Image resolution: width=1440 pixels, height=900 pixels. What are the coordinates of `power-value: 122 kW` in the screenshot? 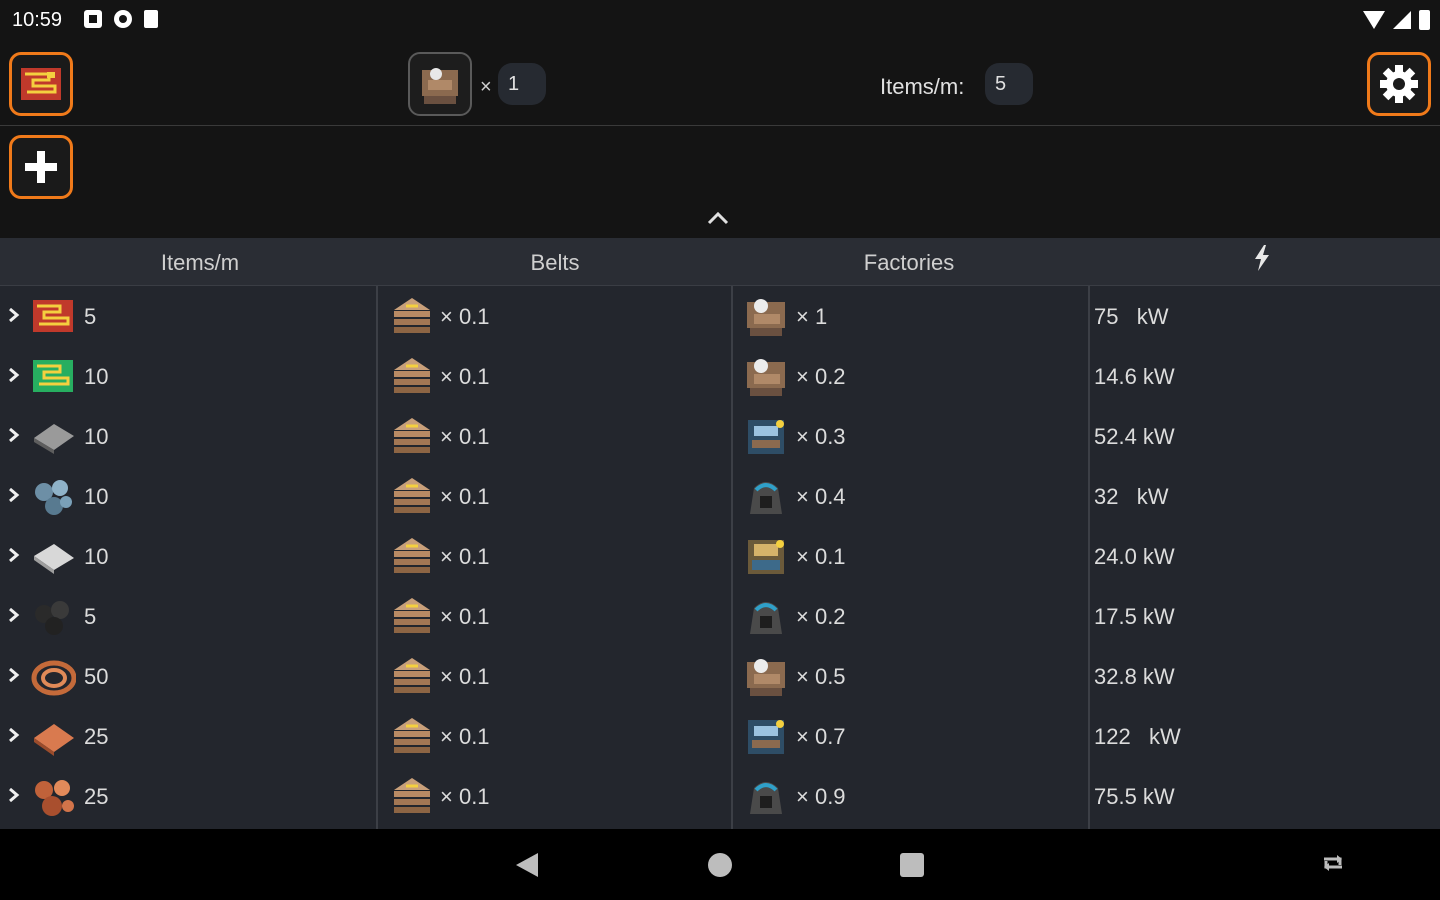 It's located at (1137, 736).